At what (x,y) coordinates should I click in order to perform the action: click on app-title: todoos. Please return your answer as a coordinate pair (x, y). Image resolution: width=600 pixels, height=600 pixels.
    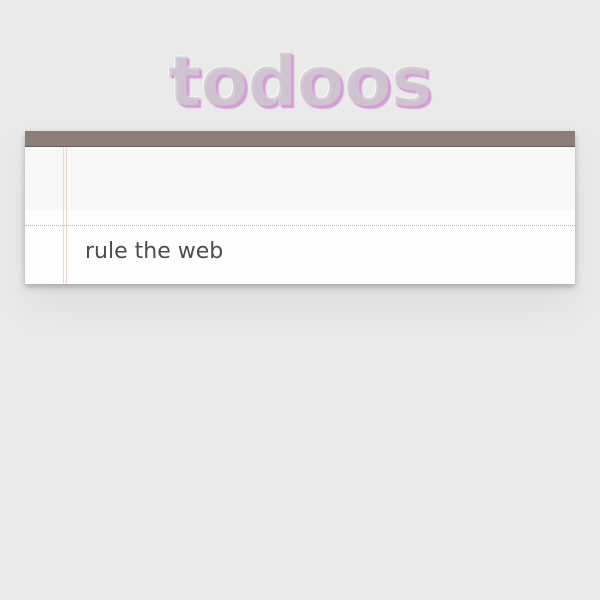
    Looking at the image, I should click on (300, 82).